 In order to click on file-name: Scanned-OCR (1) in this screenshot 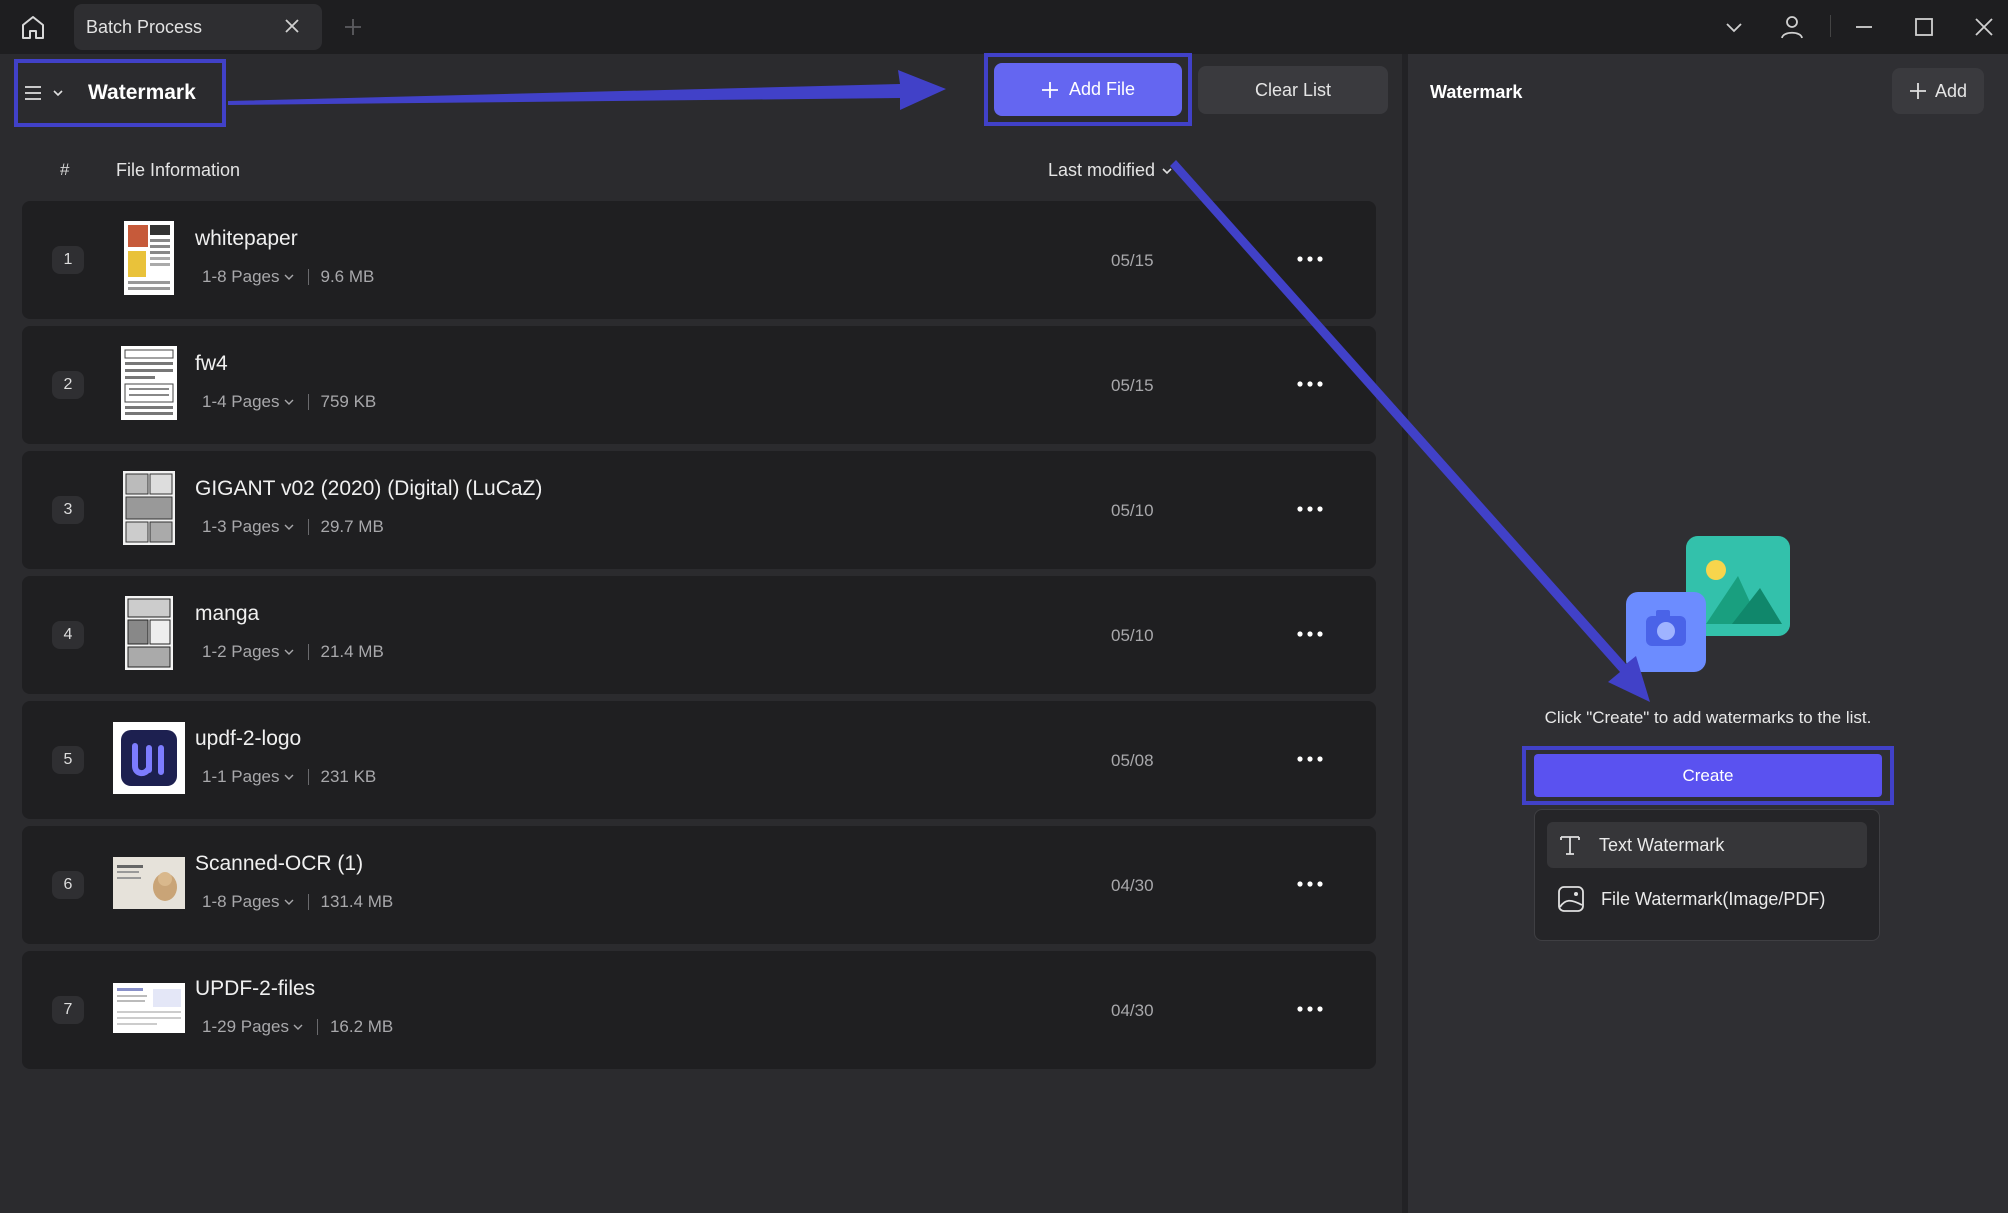, I will do `click(279, 863)`.